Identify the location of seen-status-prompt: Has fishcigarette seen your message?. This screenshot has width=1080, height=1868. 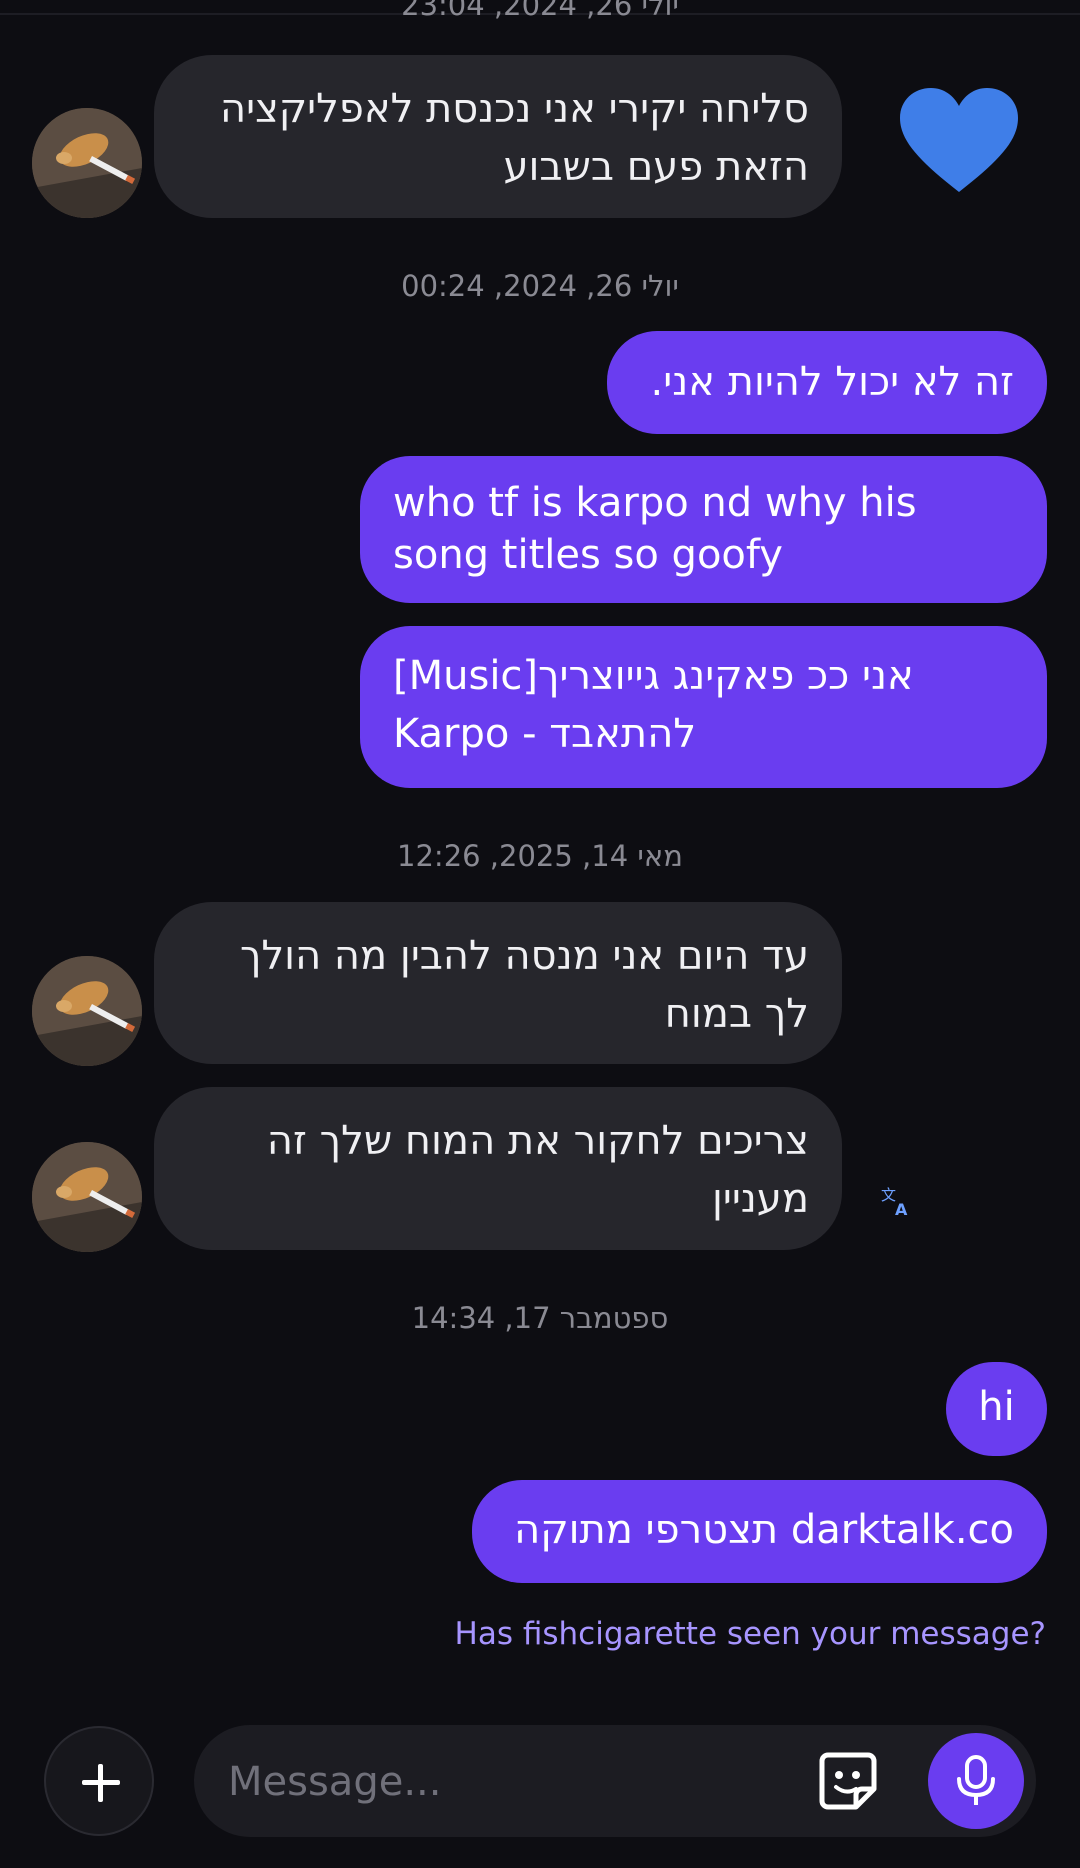
(750, 1634).